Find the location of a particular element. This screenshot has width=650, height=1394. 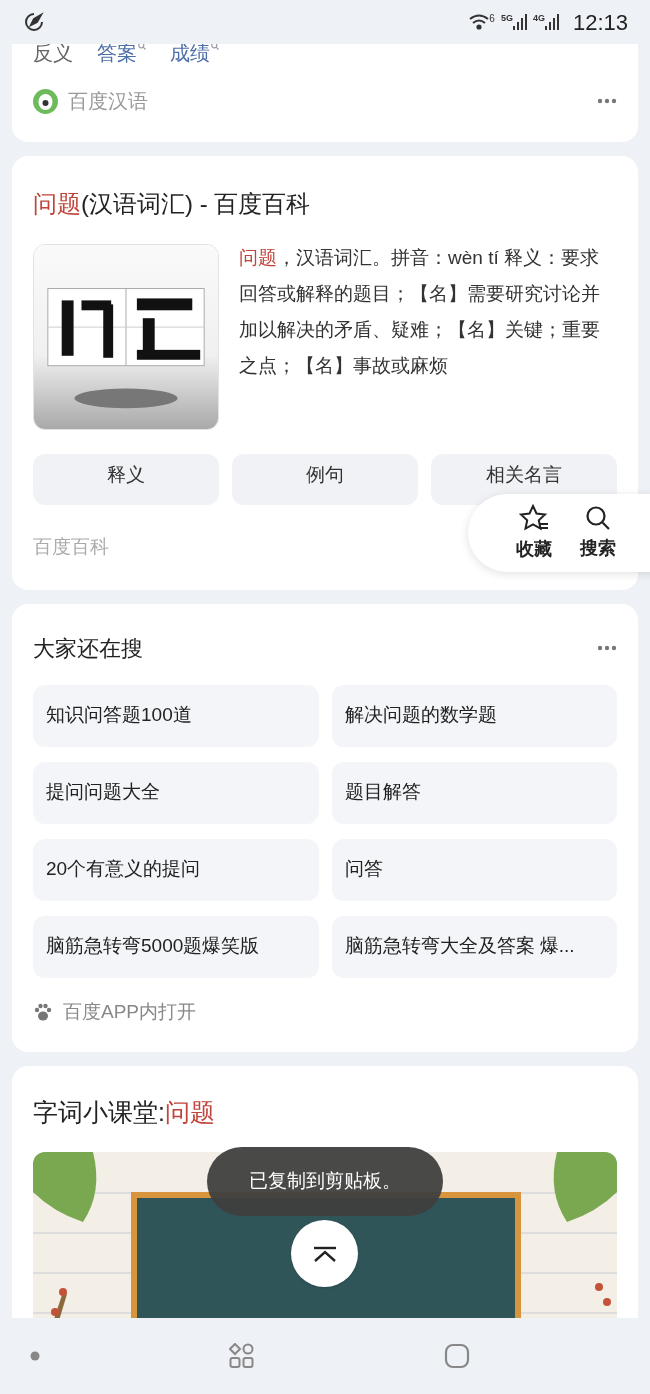

summary-text: 问题，汉语词汇。拼音：wèn tí 释义：要求回答或解释的题目；【名】需要研究讨论并加以解决的矛盾、疑难；【名】关键；重要之点；【名】事故或麻烦 is located at coordinates (420, 312).